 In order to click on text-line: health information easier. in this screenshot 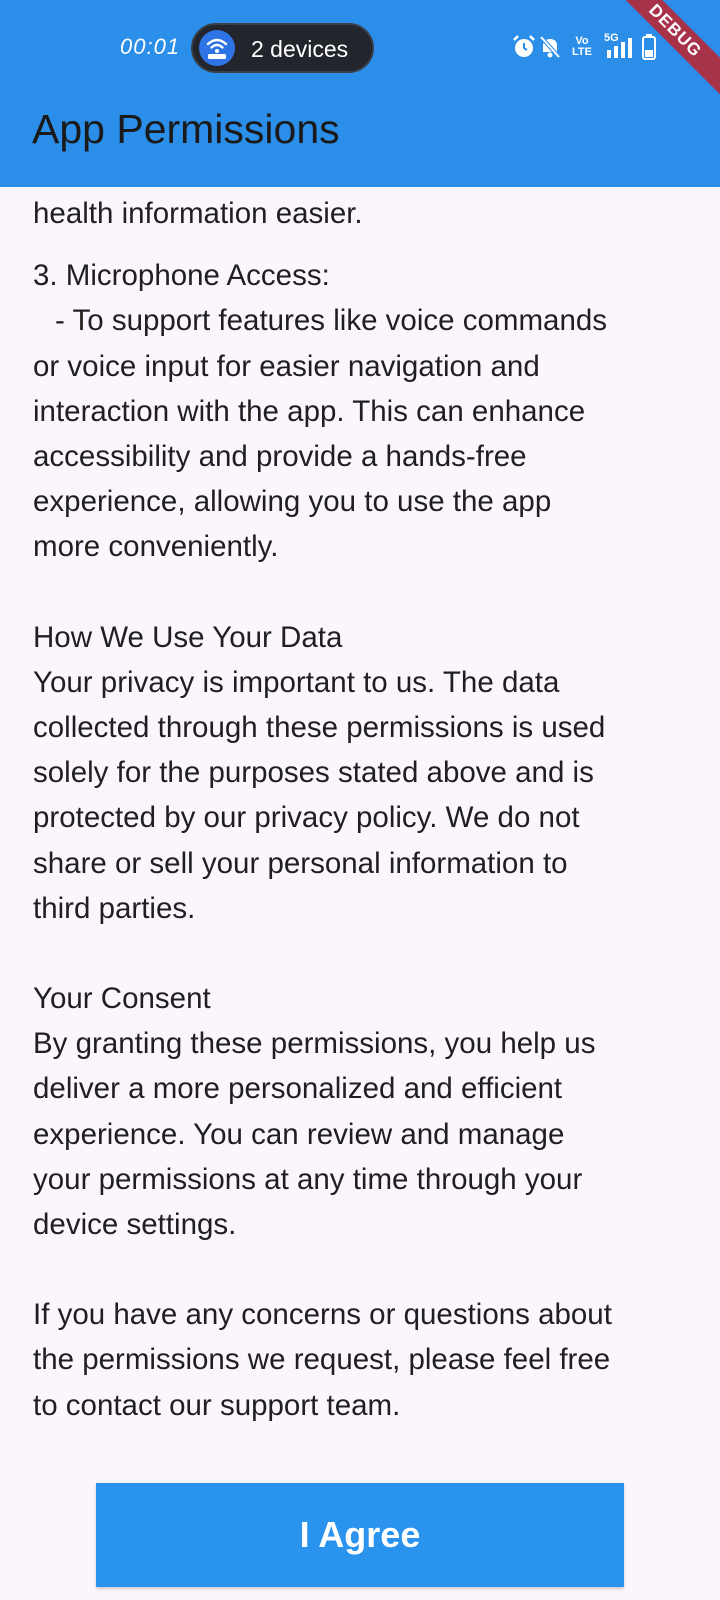, I will do `click(198, 213)`.